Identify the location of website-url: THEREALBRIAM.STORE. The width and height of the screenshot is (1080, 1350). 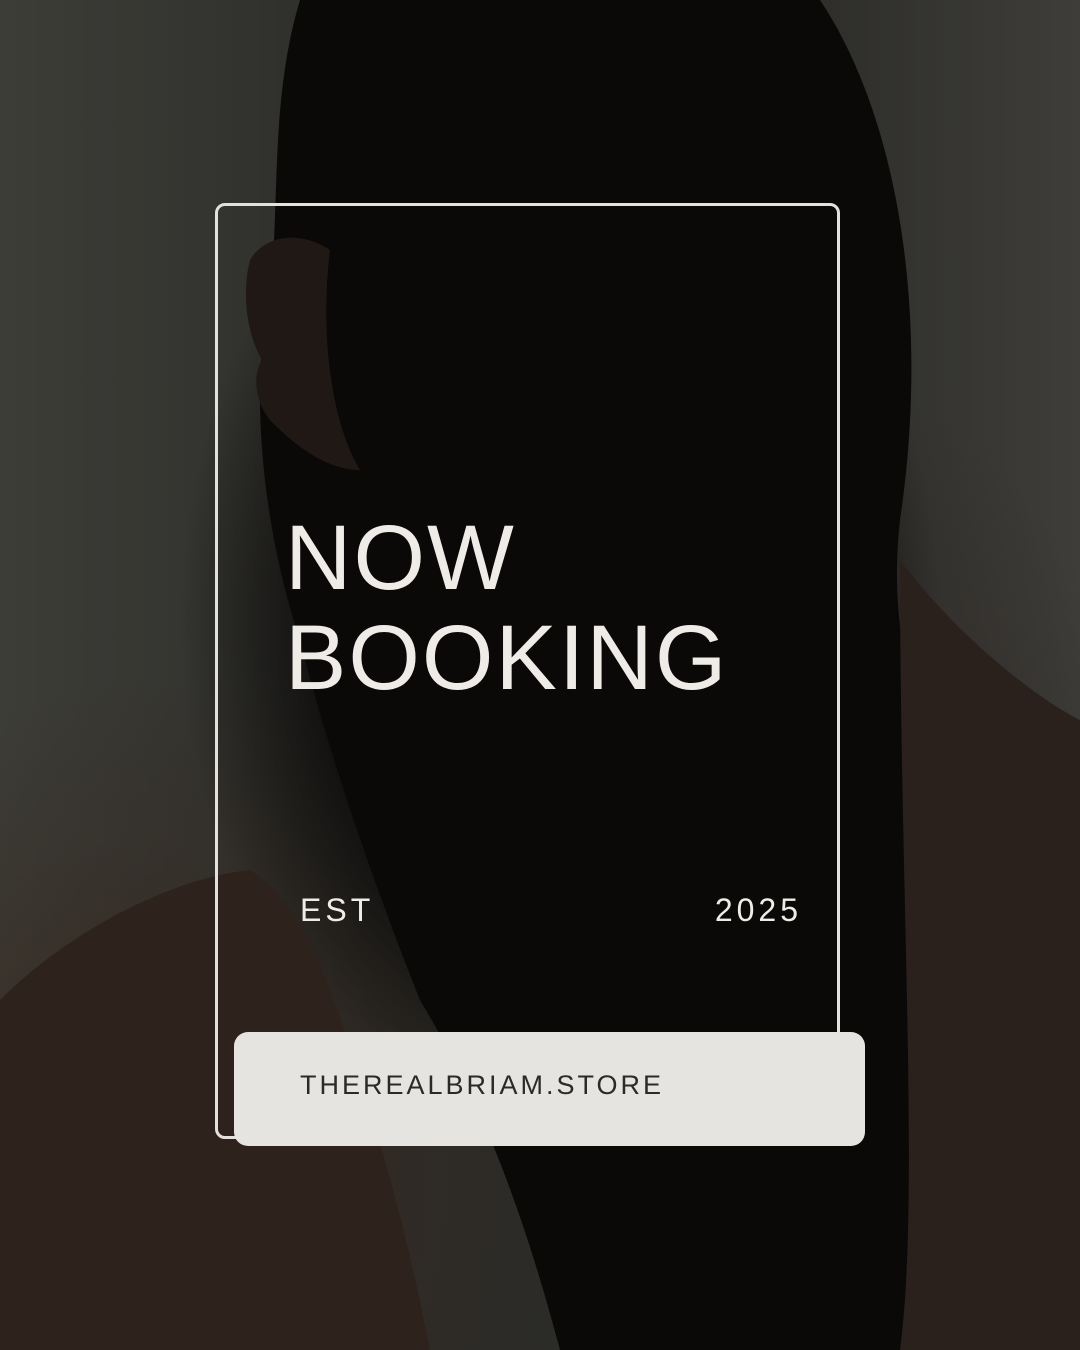
(482, 1085).